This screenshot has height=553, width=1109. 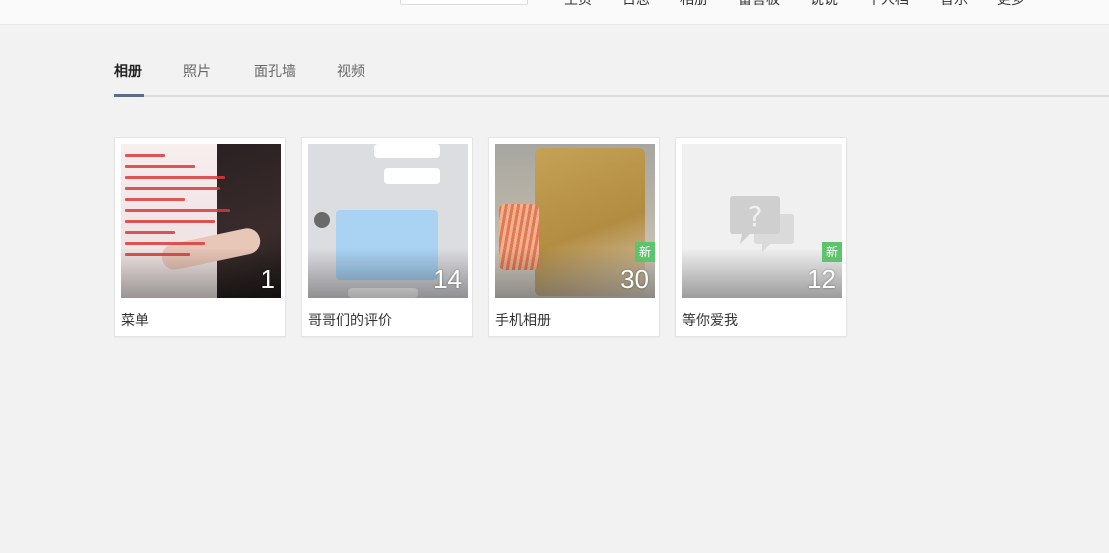 I want to click on album-card: 新 30 手机相册, so click(x=574, y=237).